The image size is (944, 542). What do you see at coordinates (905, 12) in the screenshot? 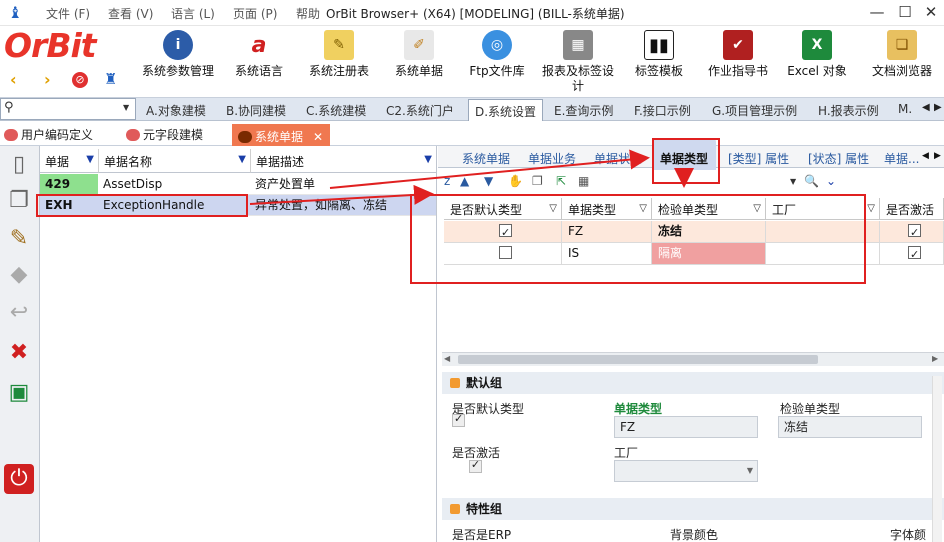
I see `maximize-button: ☐` at bounding box center [905, 12].